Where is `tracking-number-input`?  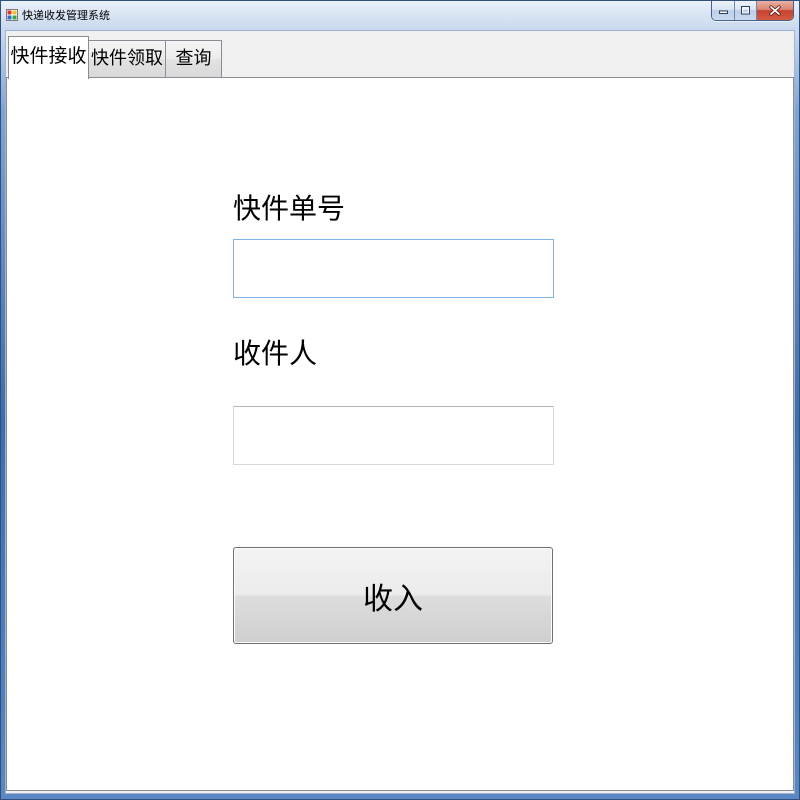 tracking-number-input is located at coordinates (393, 268).